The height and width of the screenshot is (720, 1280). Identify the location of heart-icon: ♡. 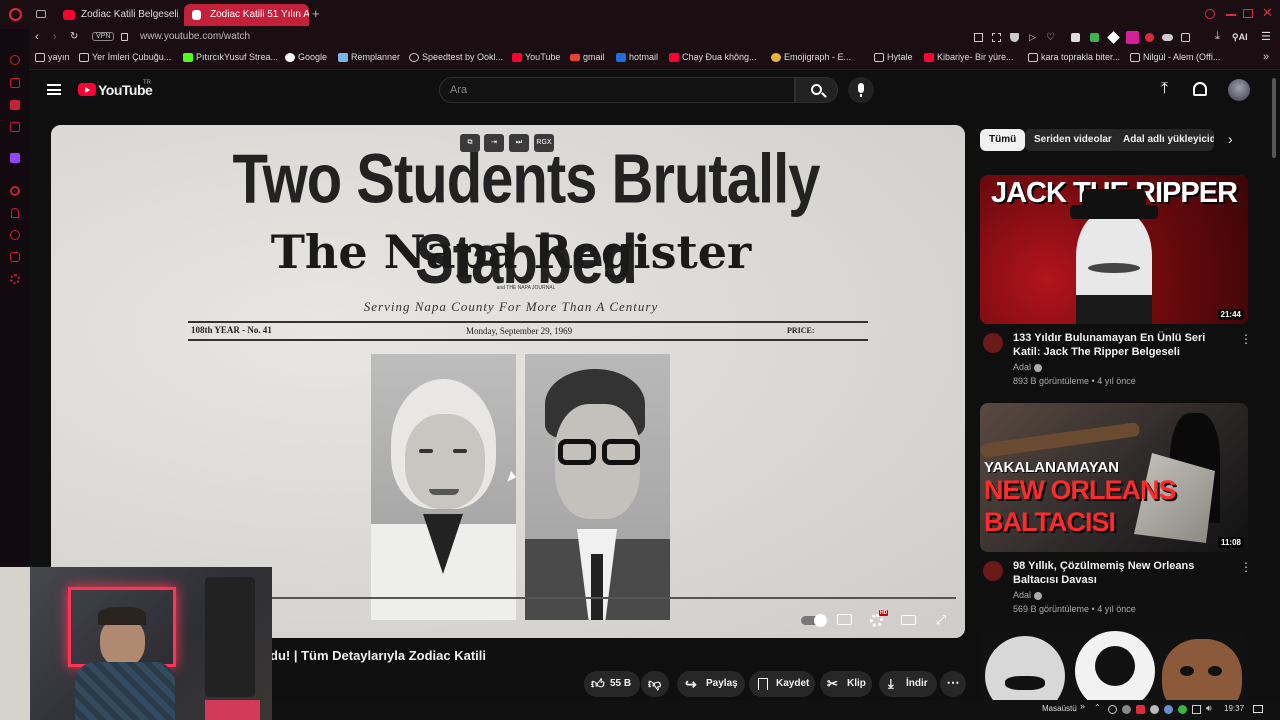
(1050, 37).